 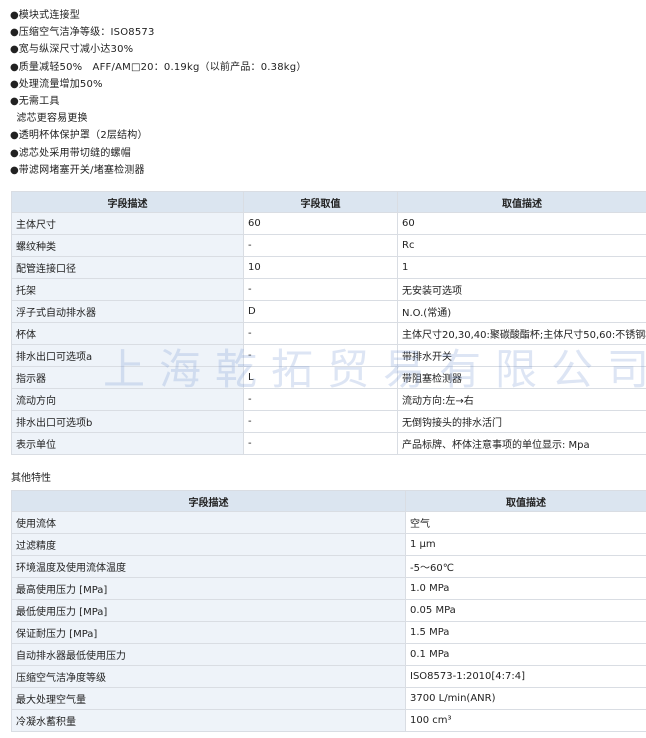 What do you see at coordinates (525, 720) in the screenshot?
I see `value-description: 100 cm³` at bounding box center [525, 720].